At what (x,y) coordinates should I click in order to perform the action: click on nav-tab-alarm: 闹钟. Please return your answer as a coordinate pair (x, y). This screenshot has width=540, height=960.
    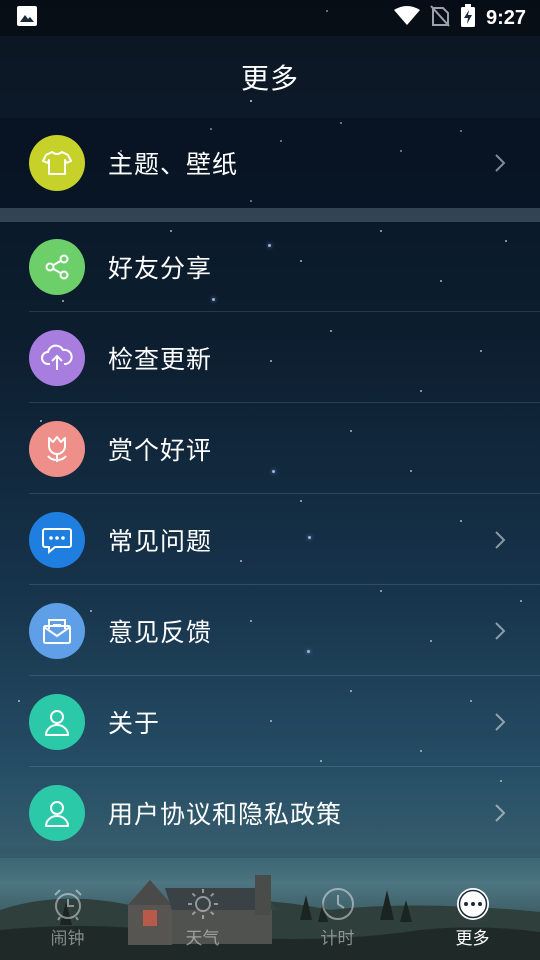
    Looking at the image, I should click on (67, 909).